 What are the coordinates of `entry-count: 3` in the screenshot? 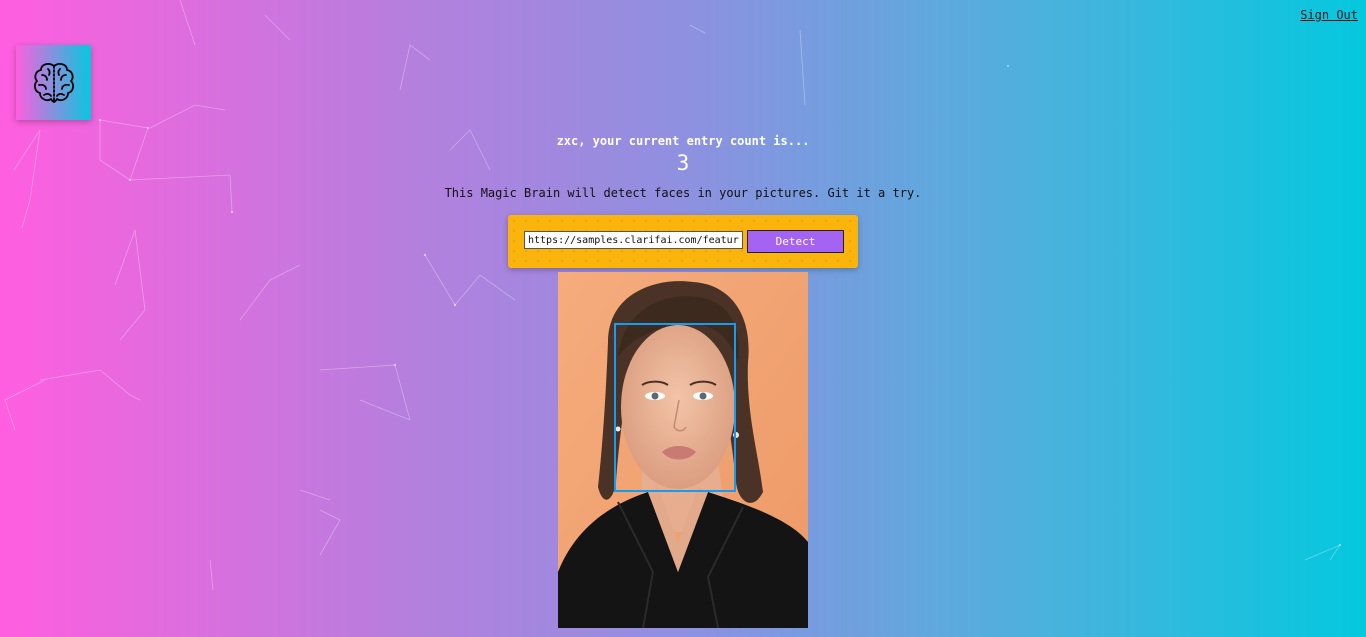 It's located at (683, 163).